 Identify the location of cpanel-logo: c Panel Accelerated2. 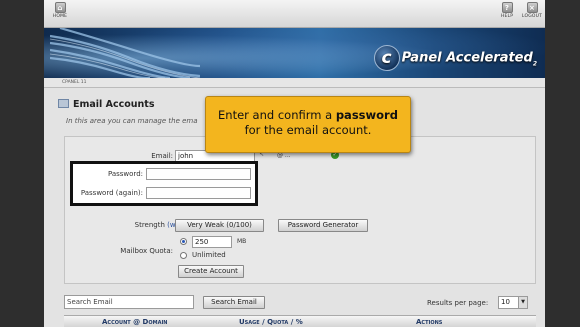
(455, 58).